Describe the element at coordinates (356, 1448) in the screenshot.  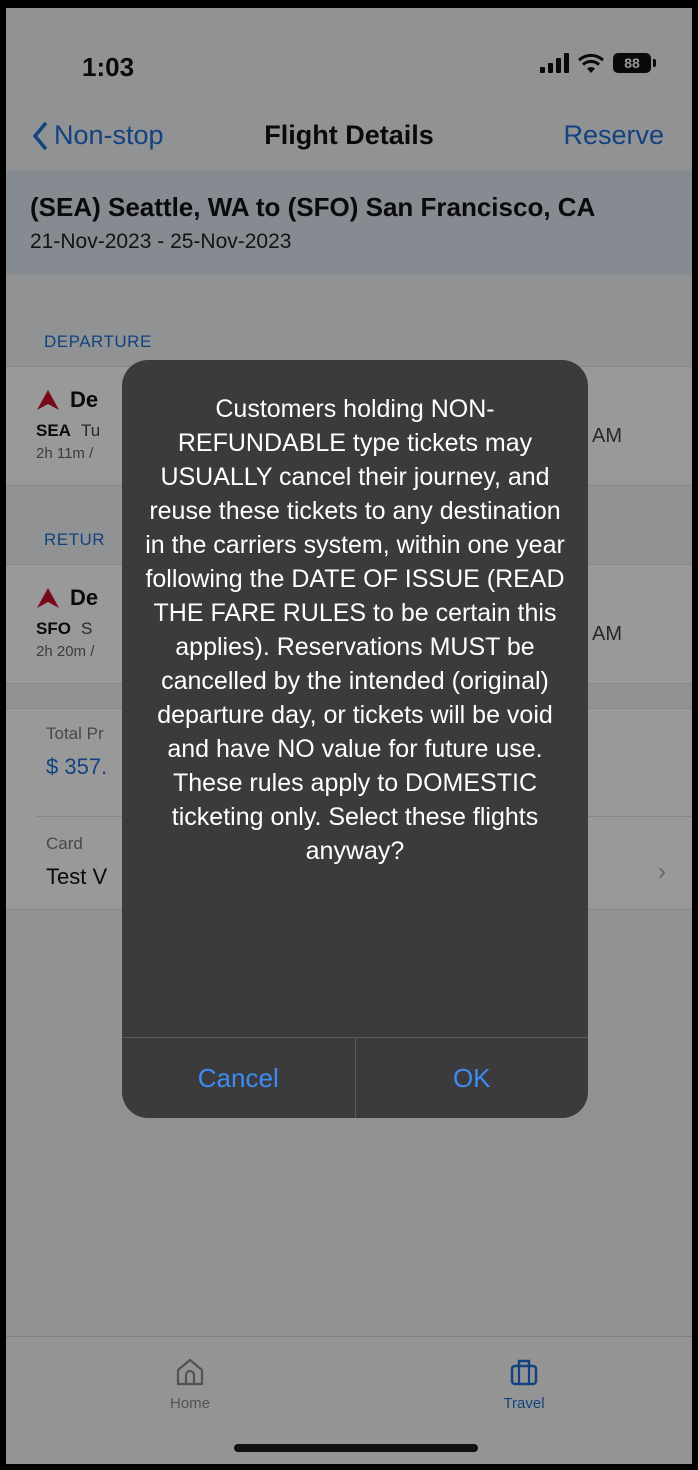
I see `home-indicator` at that location.